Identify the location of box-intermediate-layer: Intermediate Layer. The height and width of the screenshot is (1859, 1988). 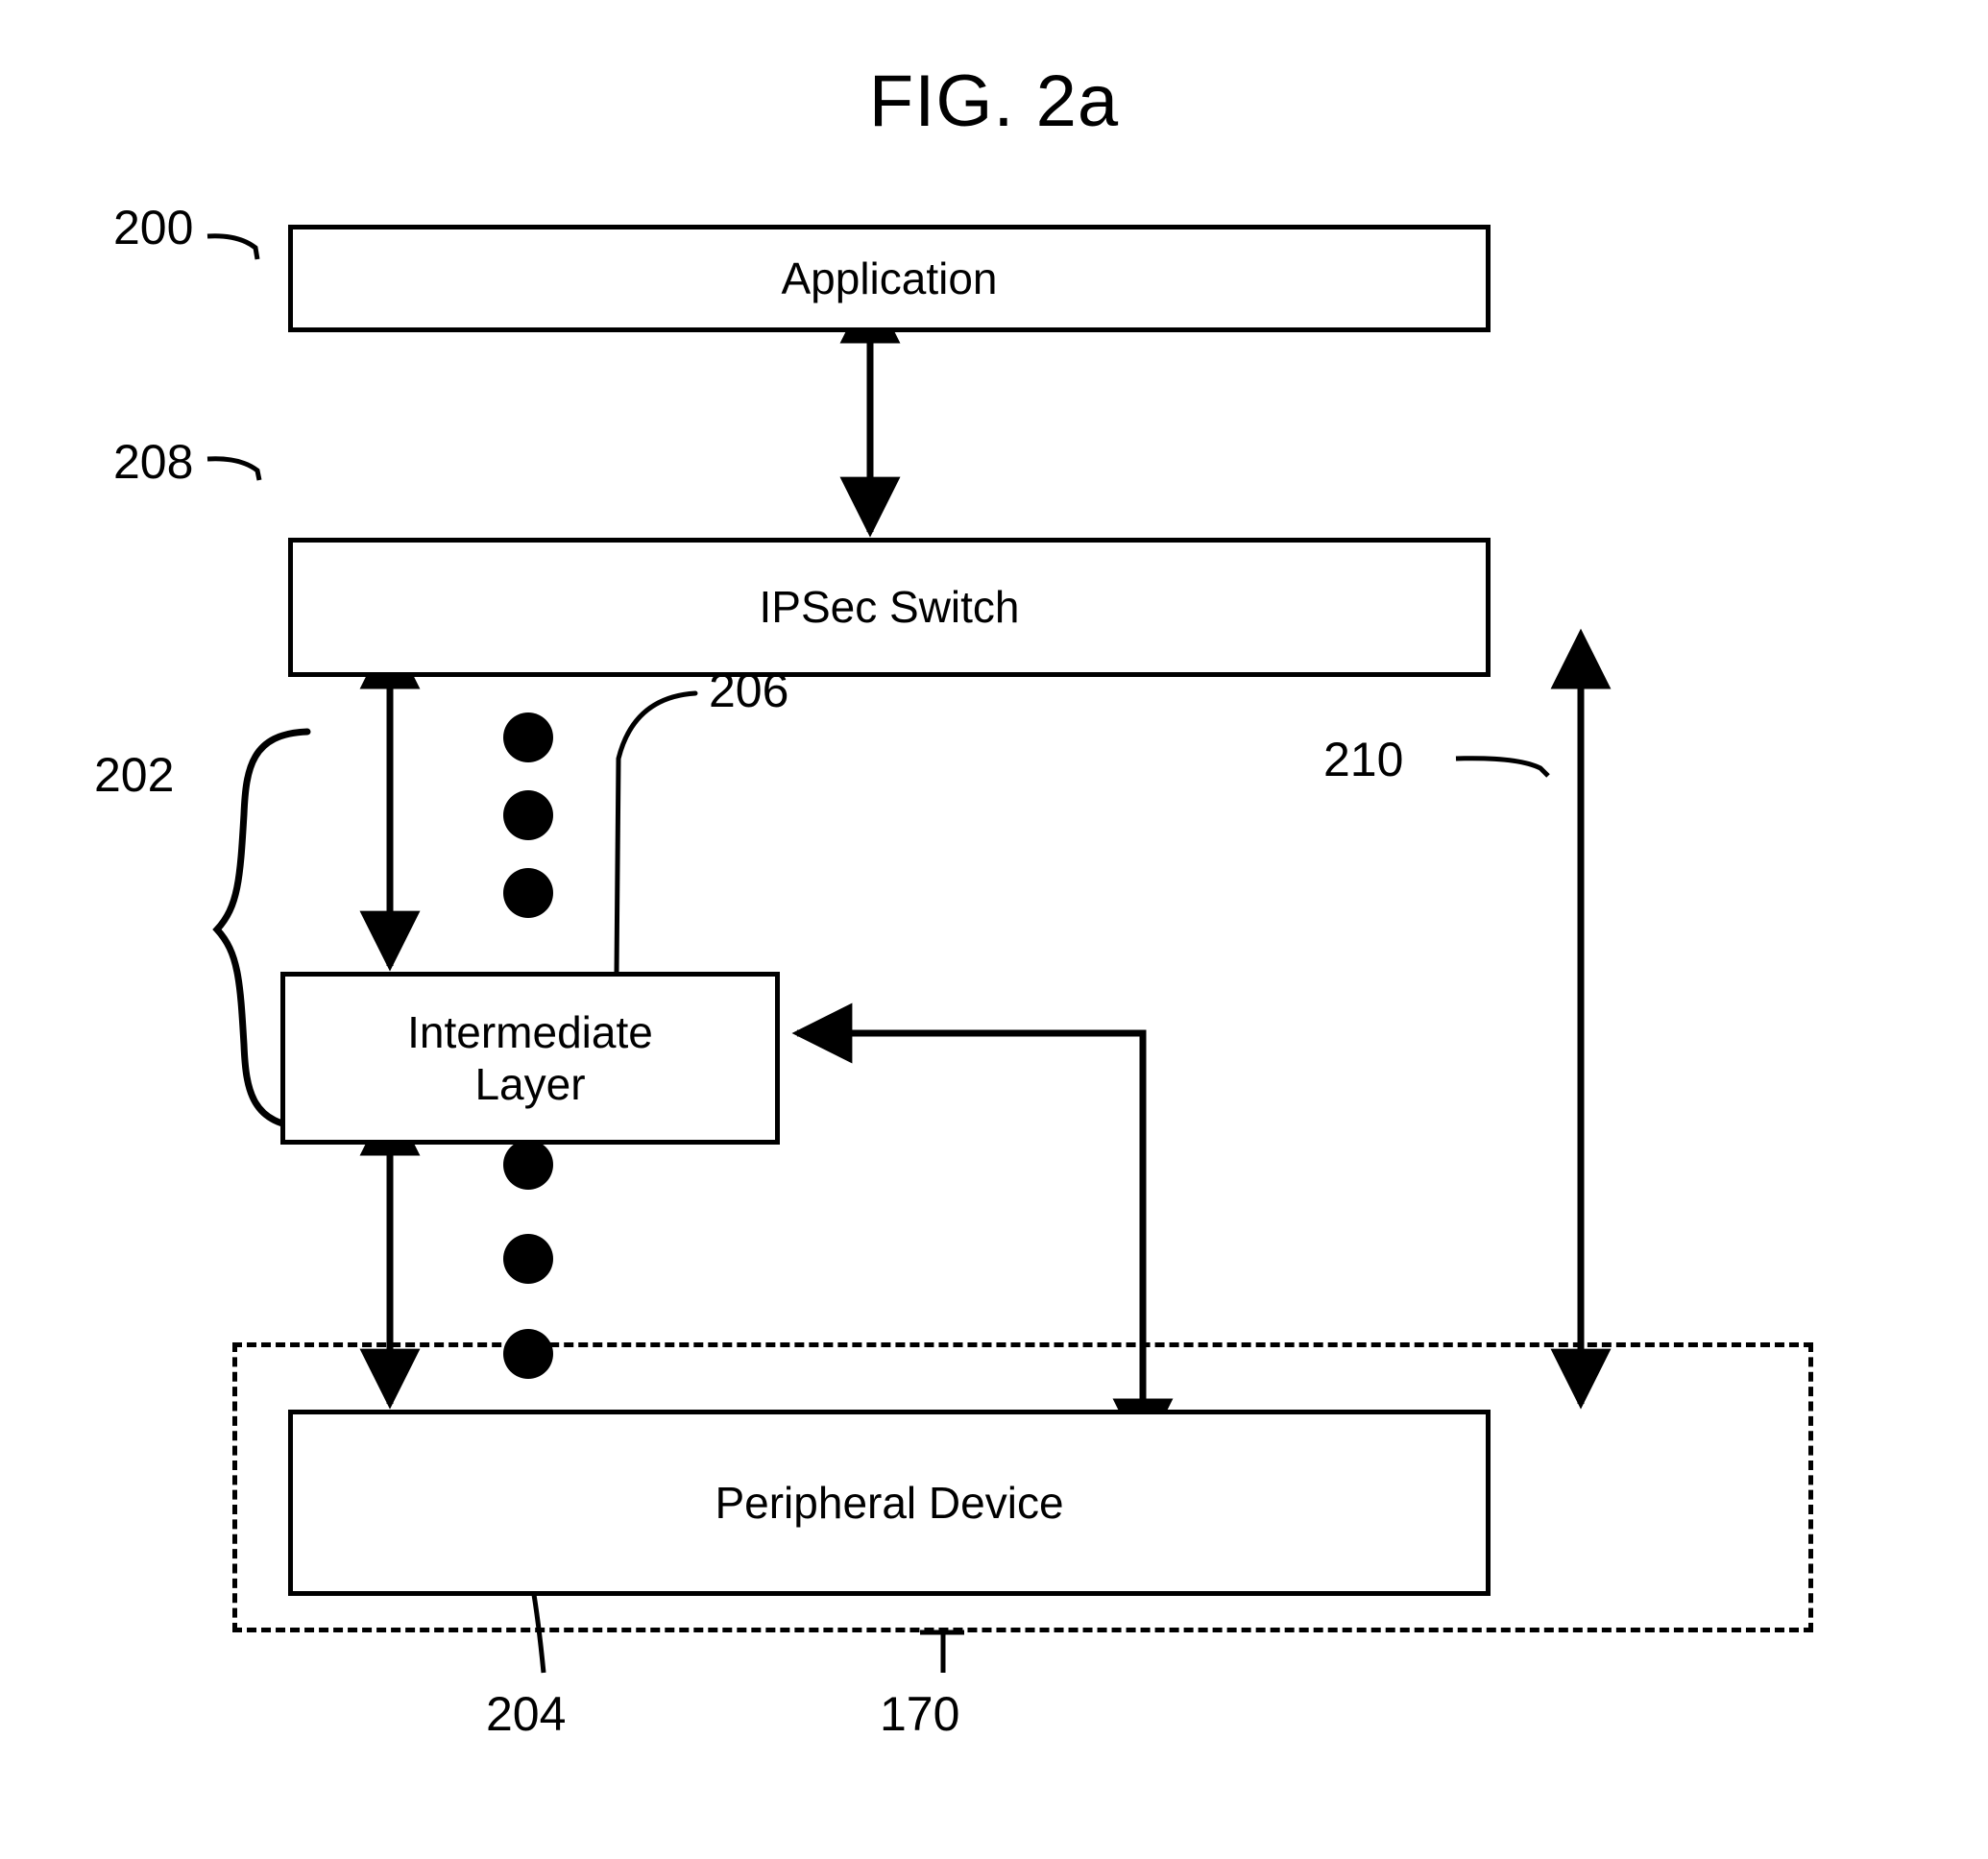
(530, 1058).